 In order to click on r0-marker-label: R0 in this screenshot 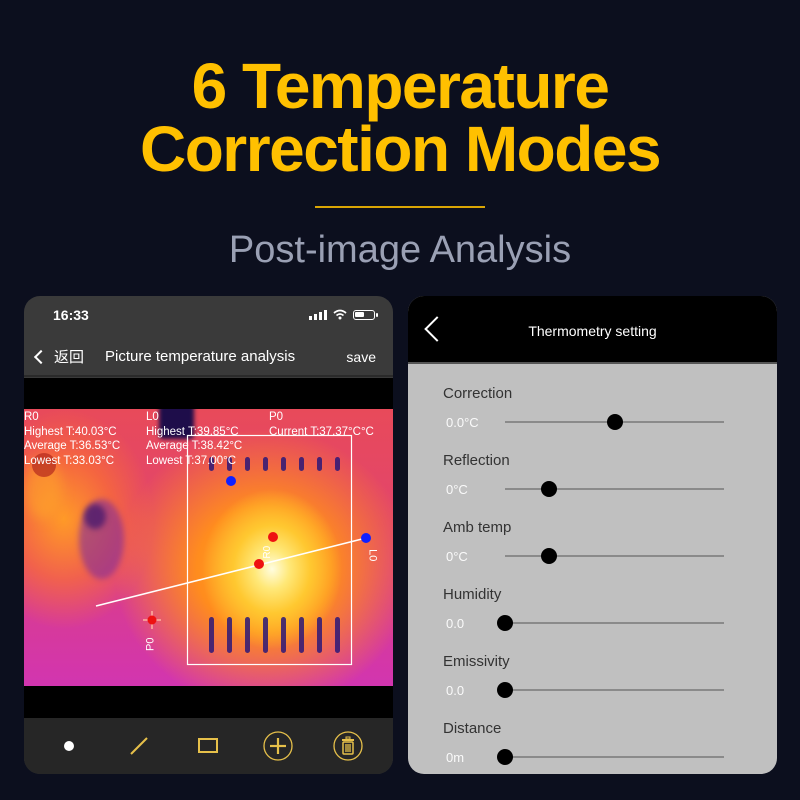, I will do `click(268, 552)`.